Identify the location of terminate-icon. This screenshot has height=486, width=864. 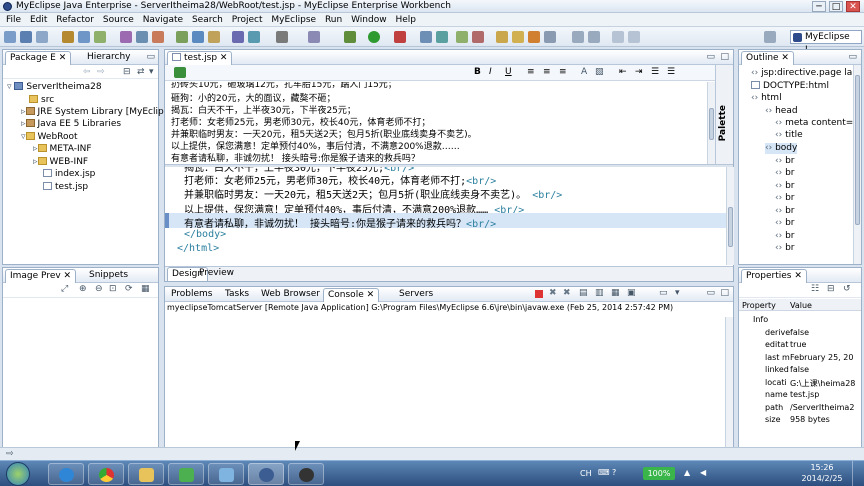
(539, 294).